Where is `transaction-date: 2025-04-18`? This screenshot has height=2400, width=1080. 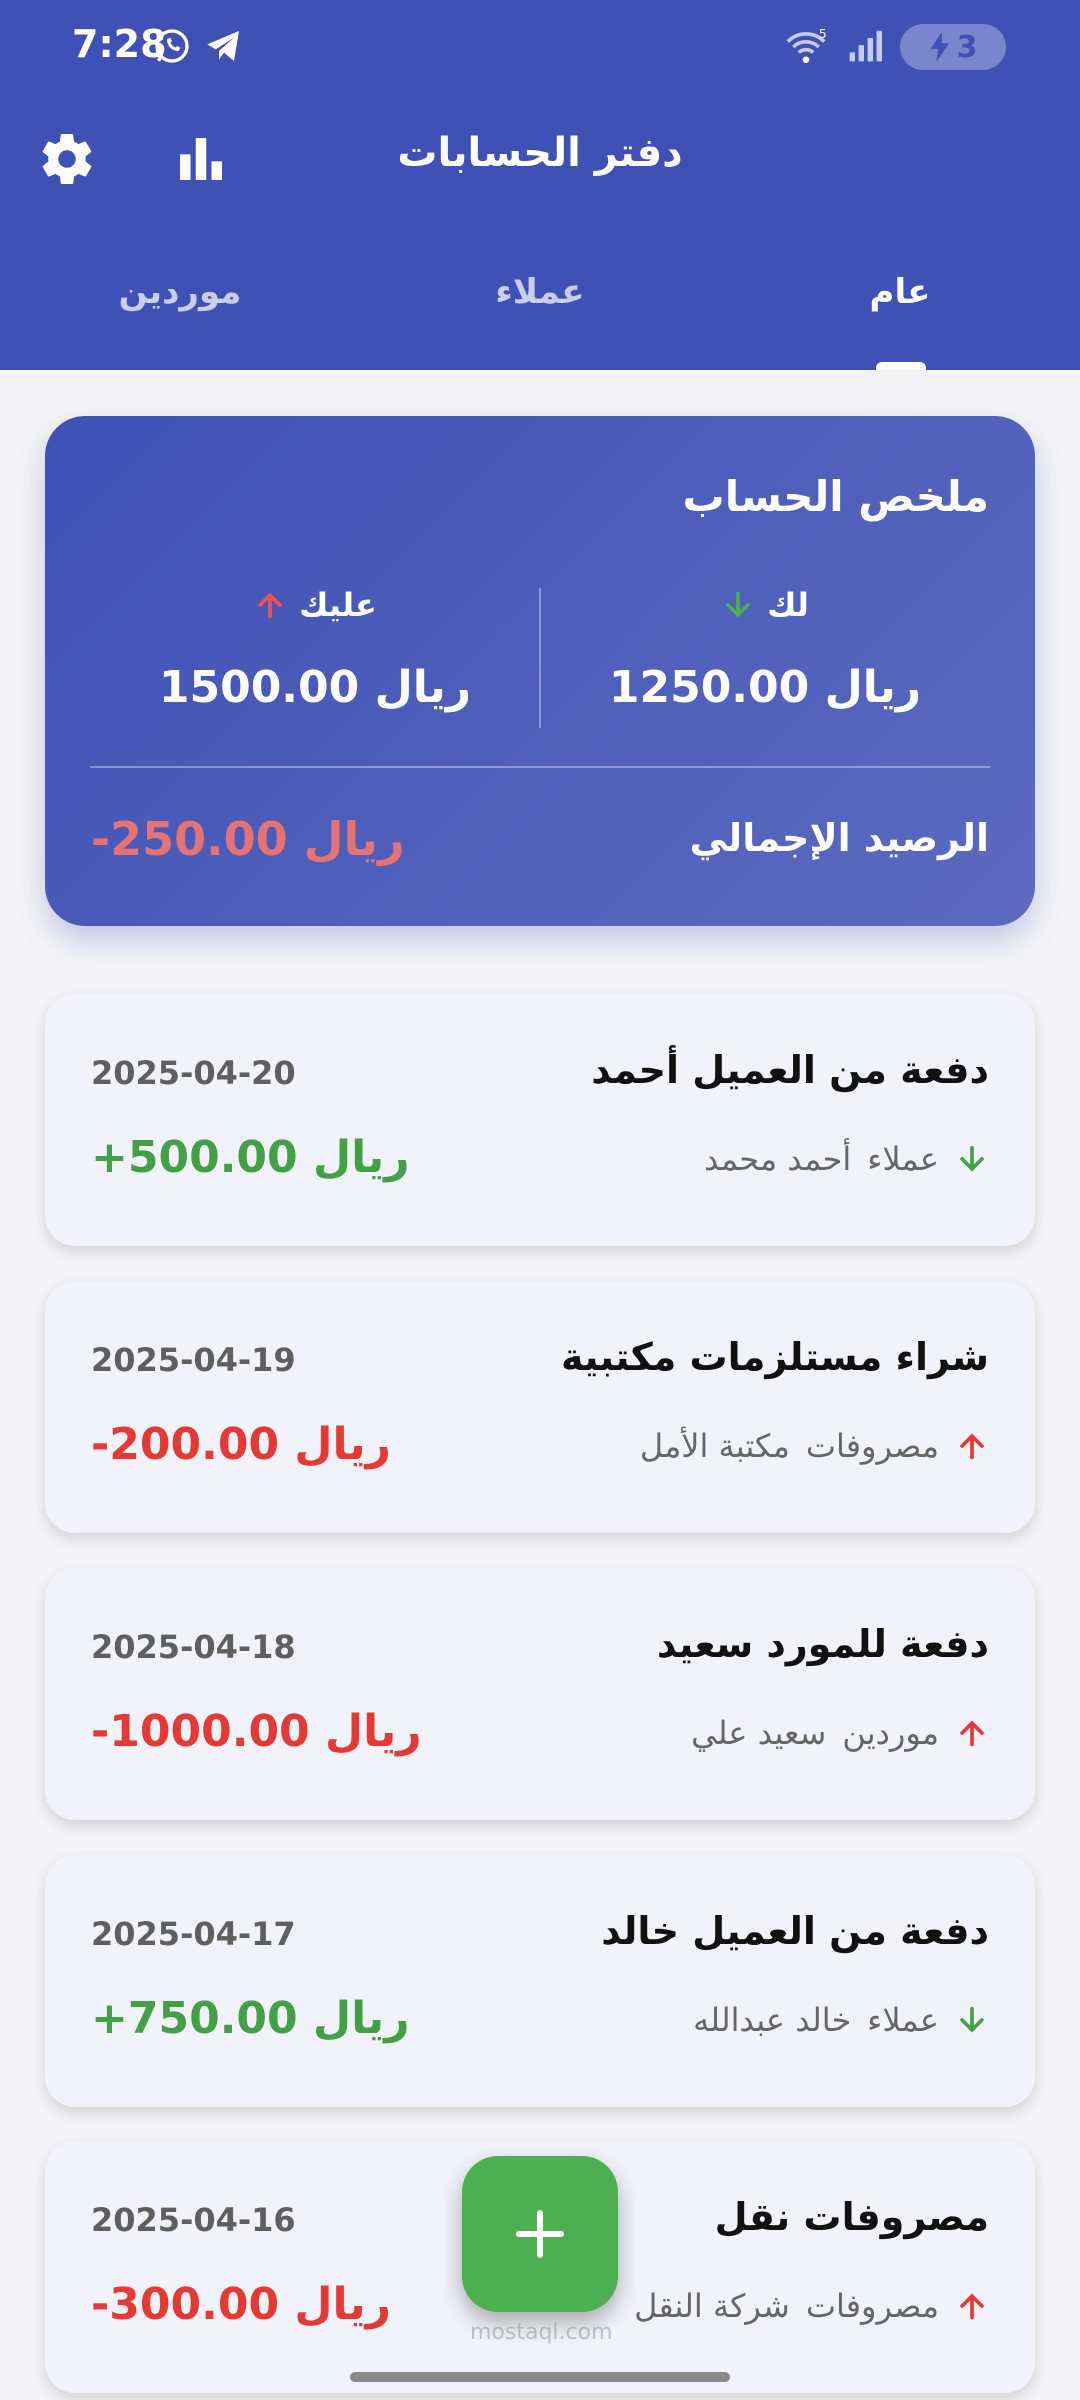 transaction-date: 2025-04-18 is located at coordinates (193, 1647).